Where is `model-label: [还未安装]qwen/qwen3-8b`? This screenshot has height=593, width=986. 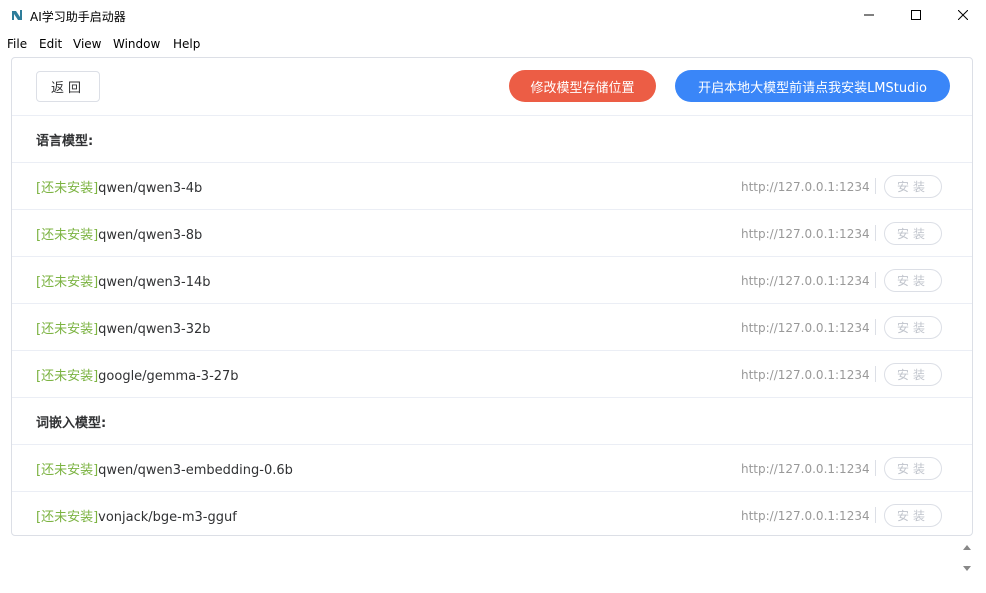
model-label: [还未安装]qwen/qwen3-8b is located at coordinates (119, 233).